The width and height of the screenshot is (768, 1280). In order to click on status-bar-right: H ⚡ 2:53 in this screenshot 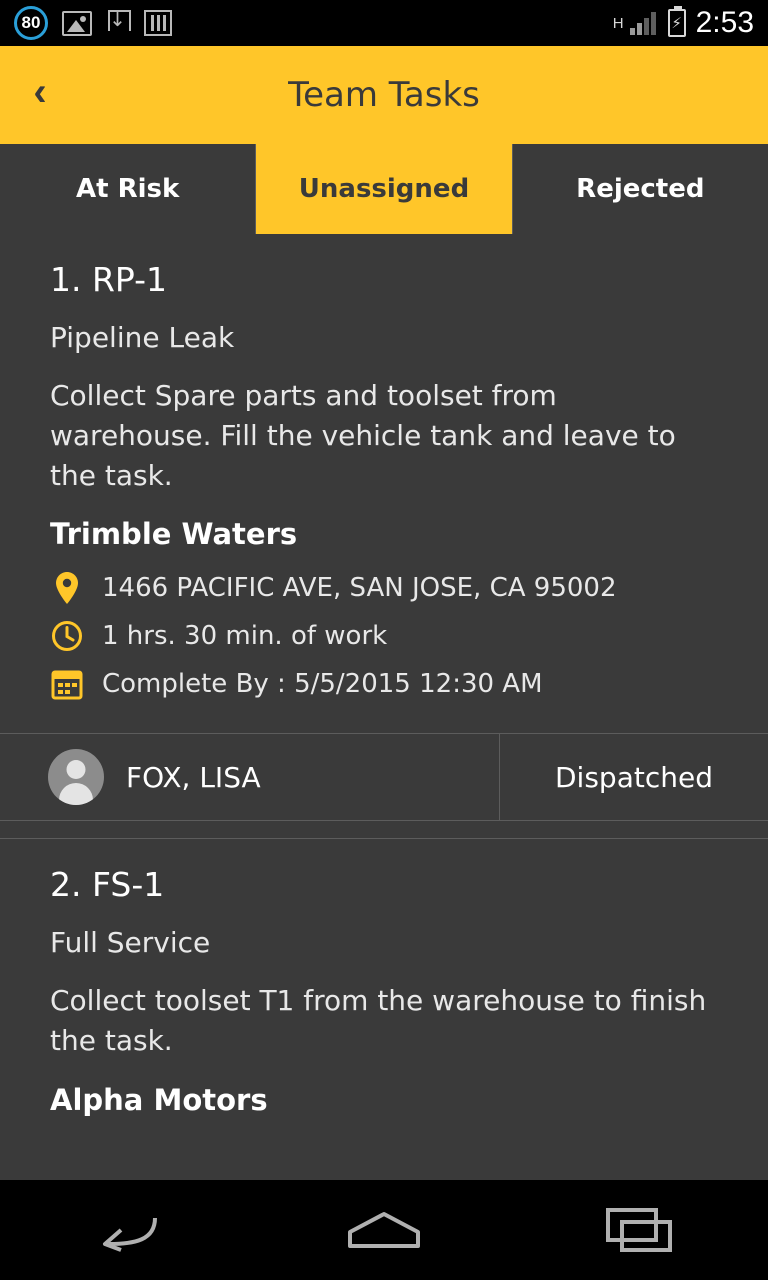, I will do `click(683, 23)`.